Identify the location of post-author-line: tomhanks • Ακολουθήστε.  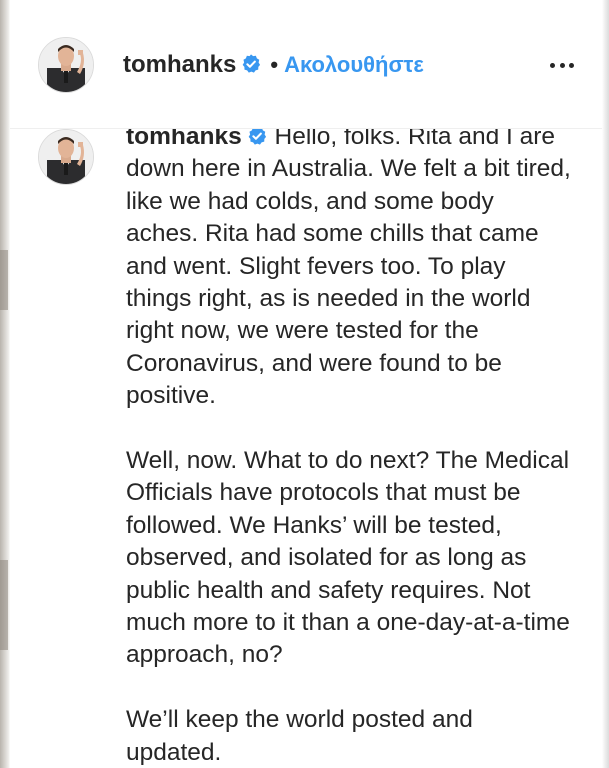
(273, 65).